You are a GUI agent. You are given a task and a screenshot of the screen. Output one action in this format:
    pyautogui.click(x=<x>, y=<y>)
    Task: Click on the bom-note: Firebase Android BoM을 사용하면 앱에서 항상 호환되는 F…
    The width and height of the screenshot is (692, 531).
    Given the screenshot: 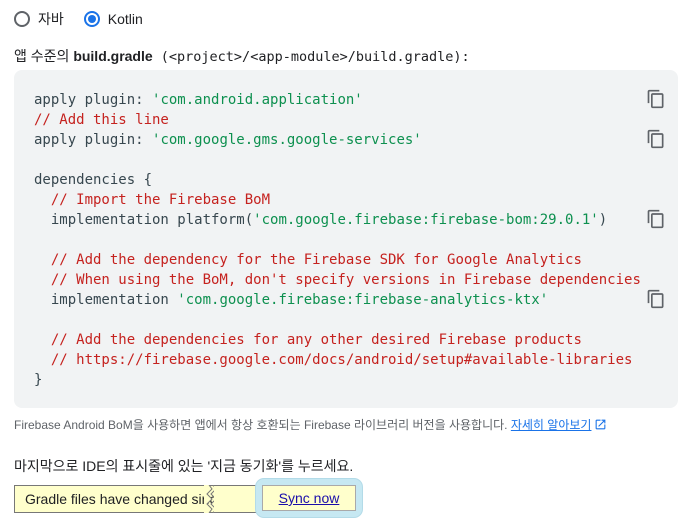 What is the action you would take?
    pyautogui.click(x=310, y=424)
    